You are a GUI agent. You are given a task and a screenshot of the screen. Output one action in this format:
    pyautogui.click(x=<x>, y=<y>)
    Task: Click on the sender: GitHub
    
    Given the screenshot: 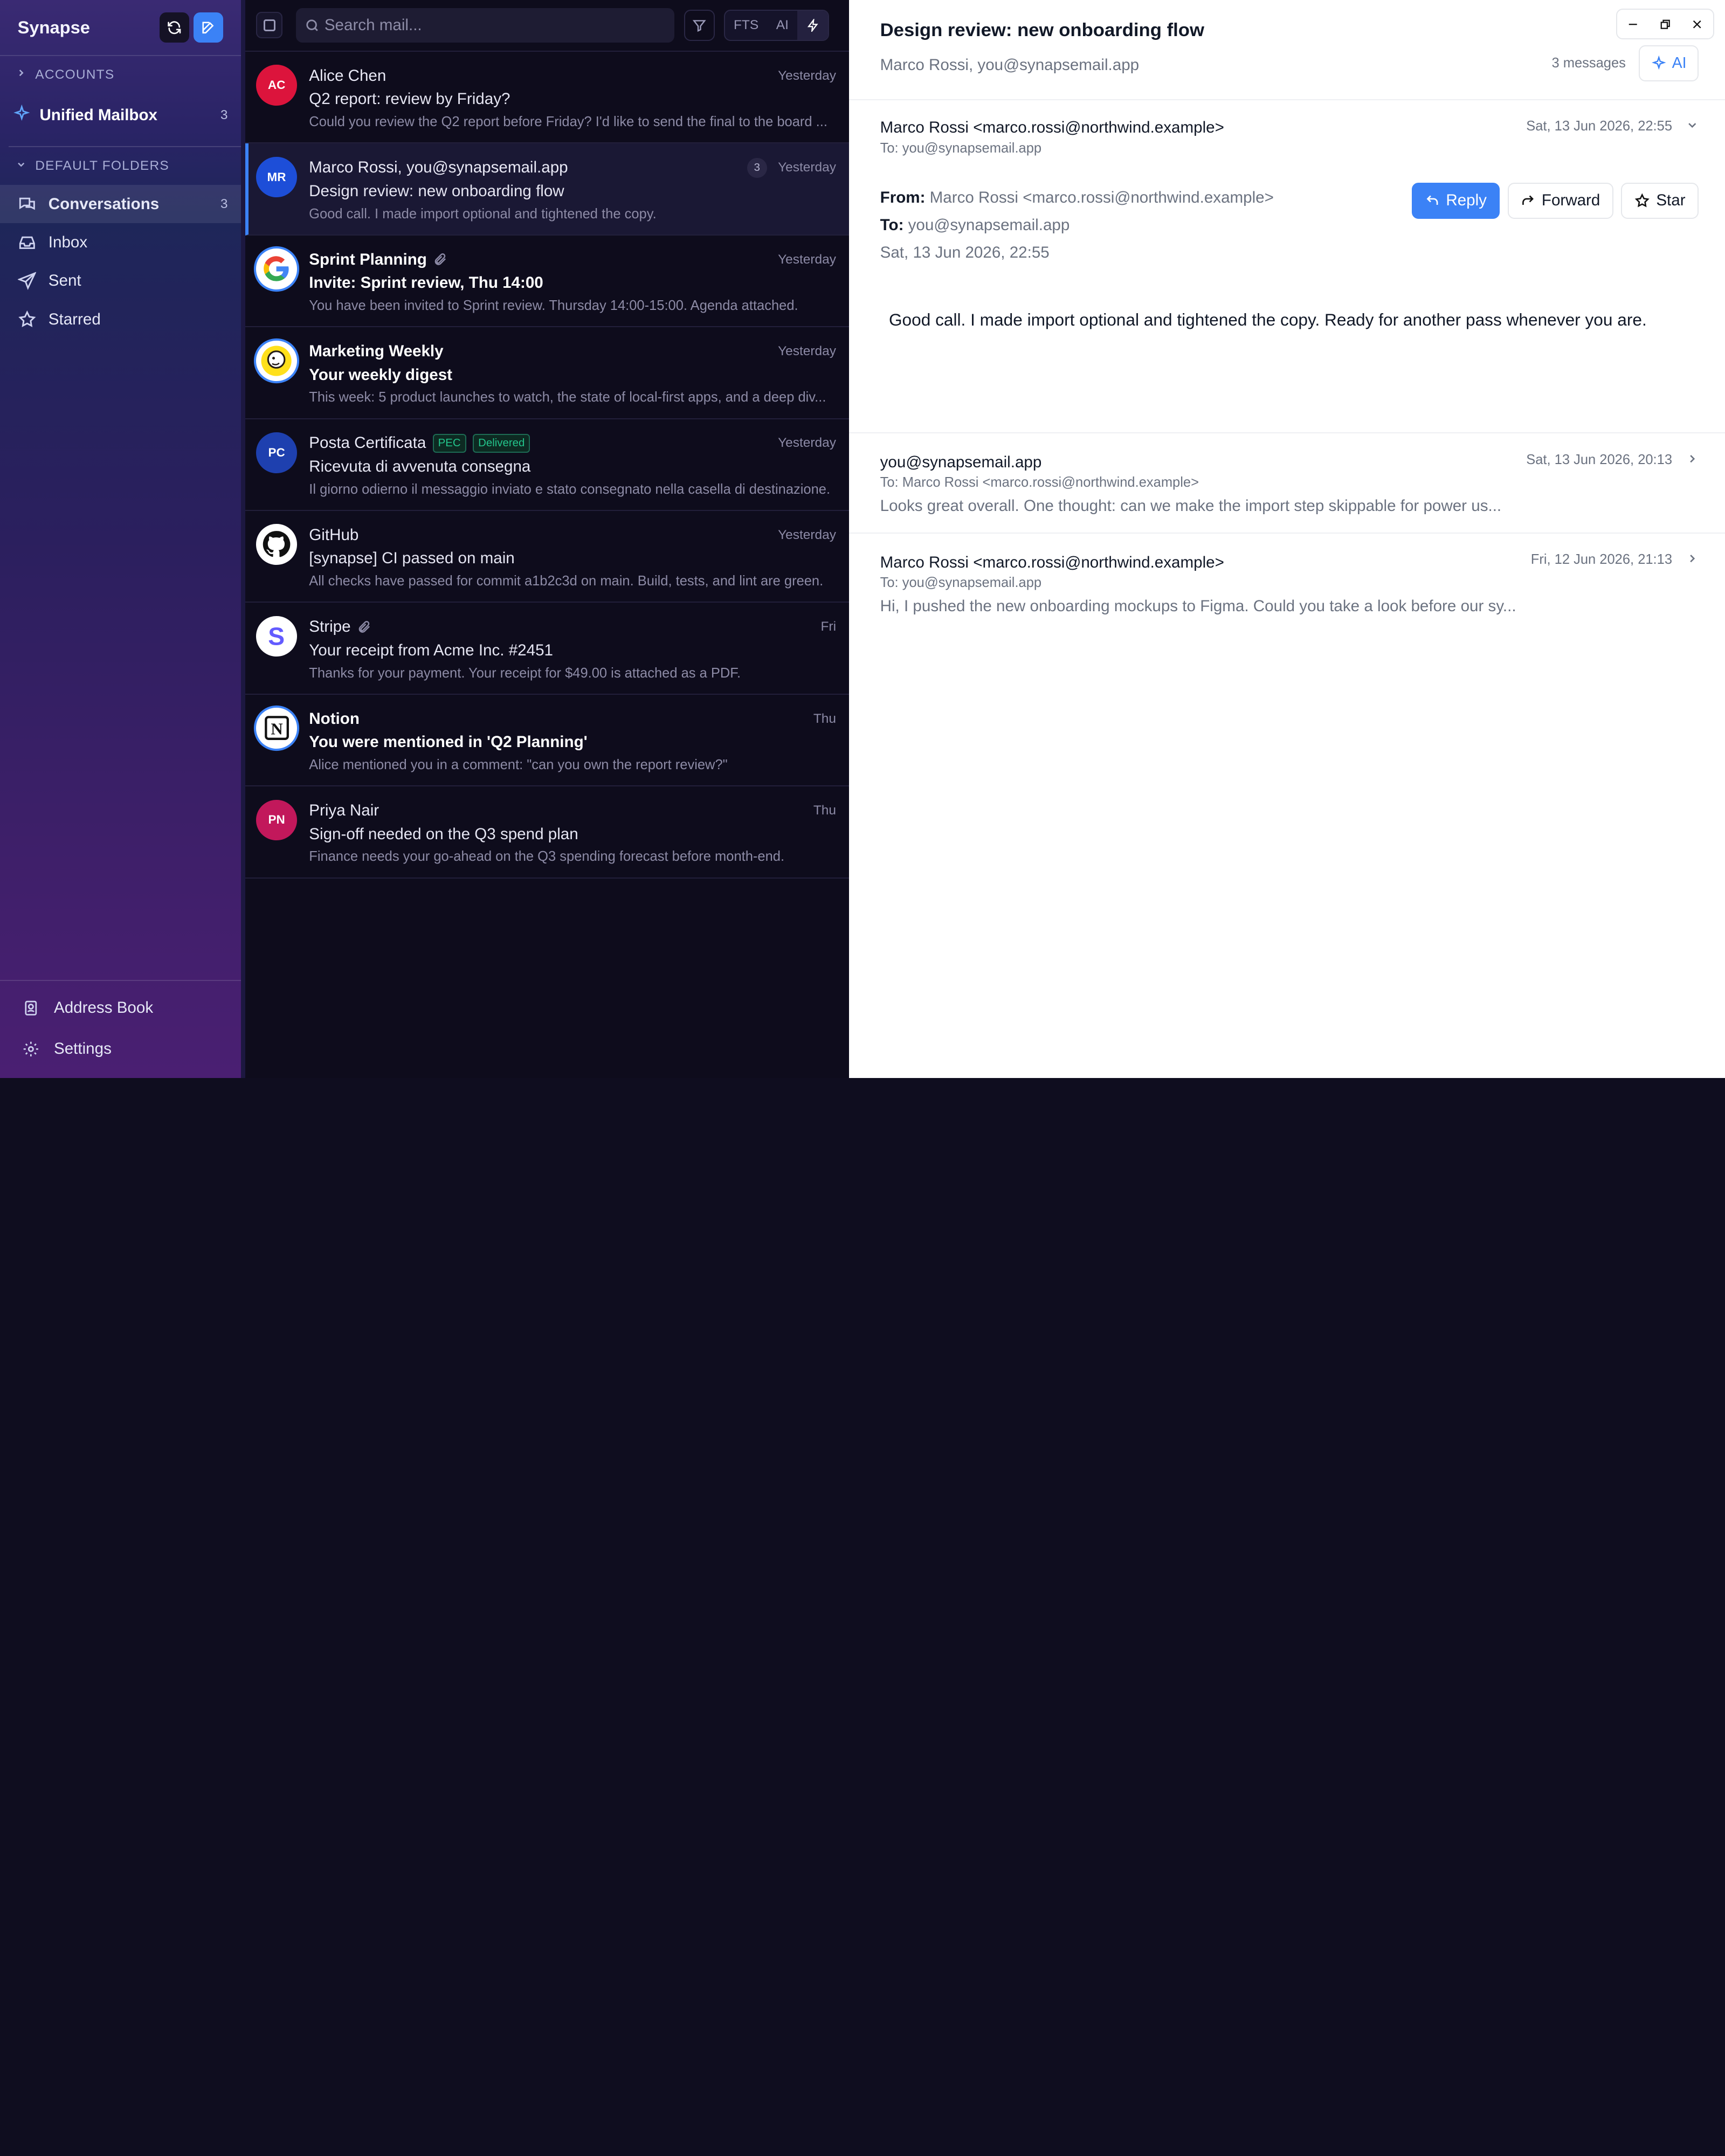 What is the action you would take?
    pyautogui.click(x=334, y=535)
    